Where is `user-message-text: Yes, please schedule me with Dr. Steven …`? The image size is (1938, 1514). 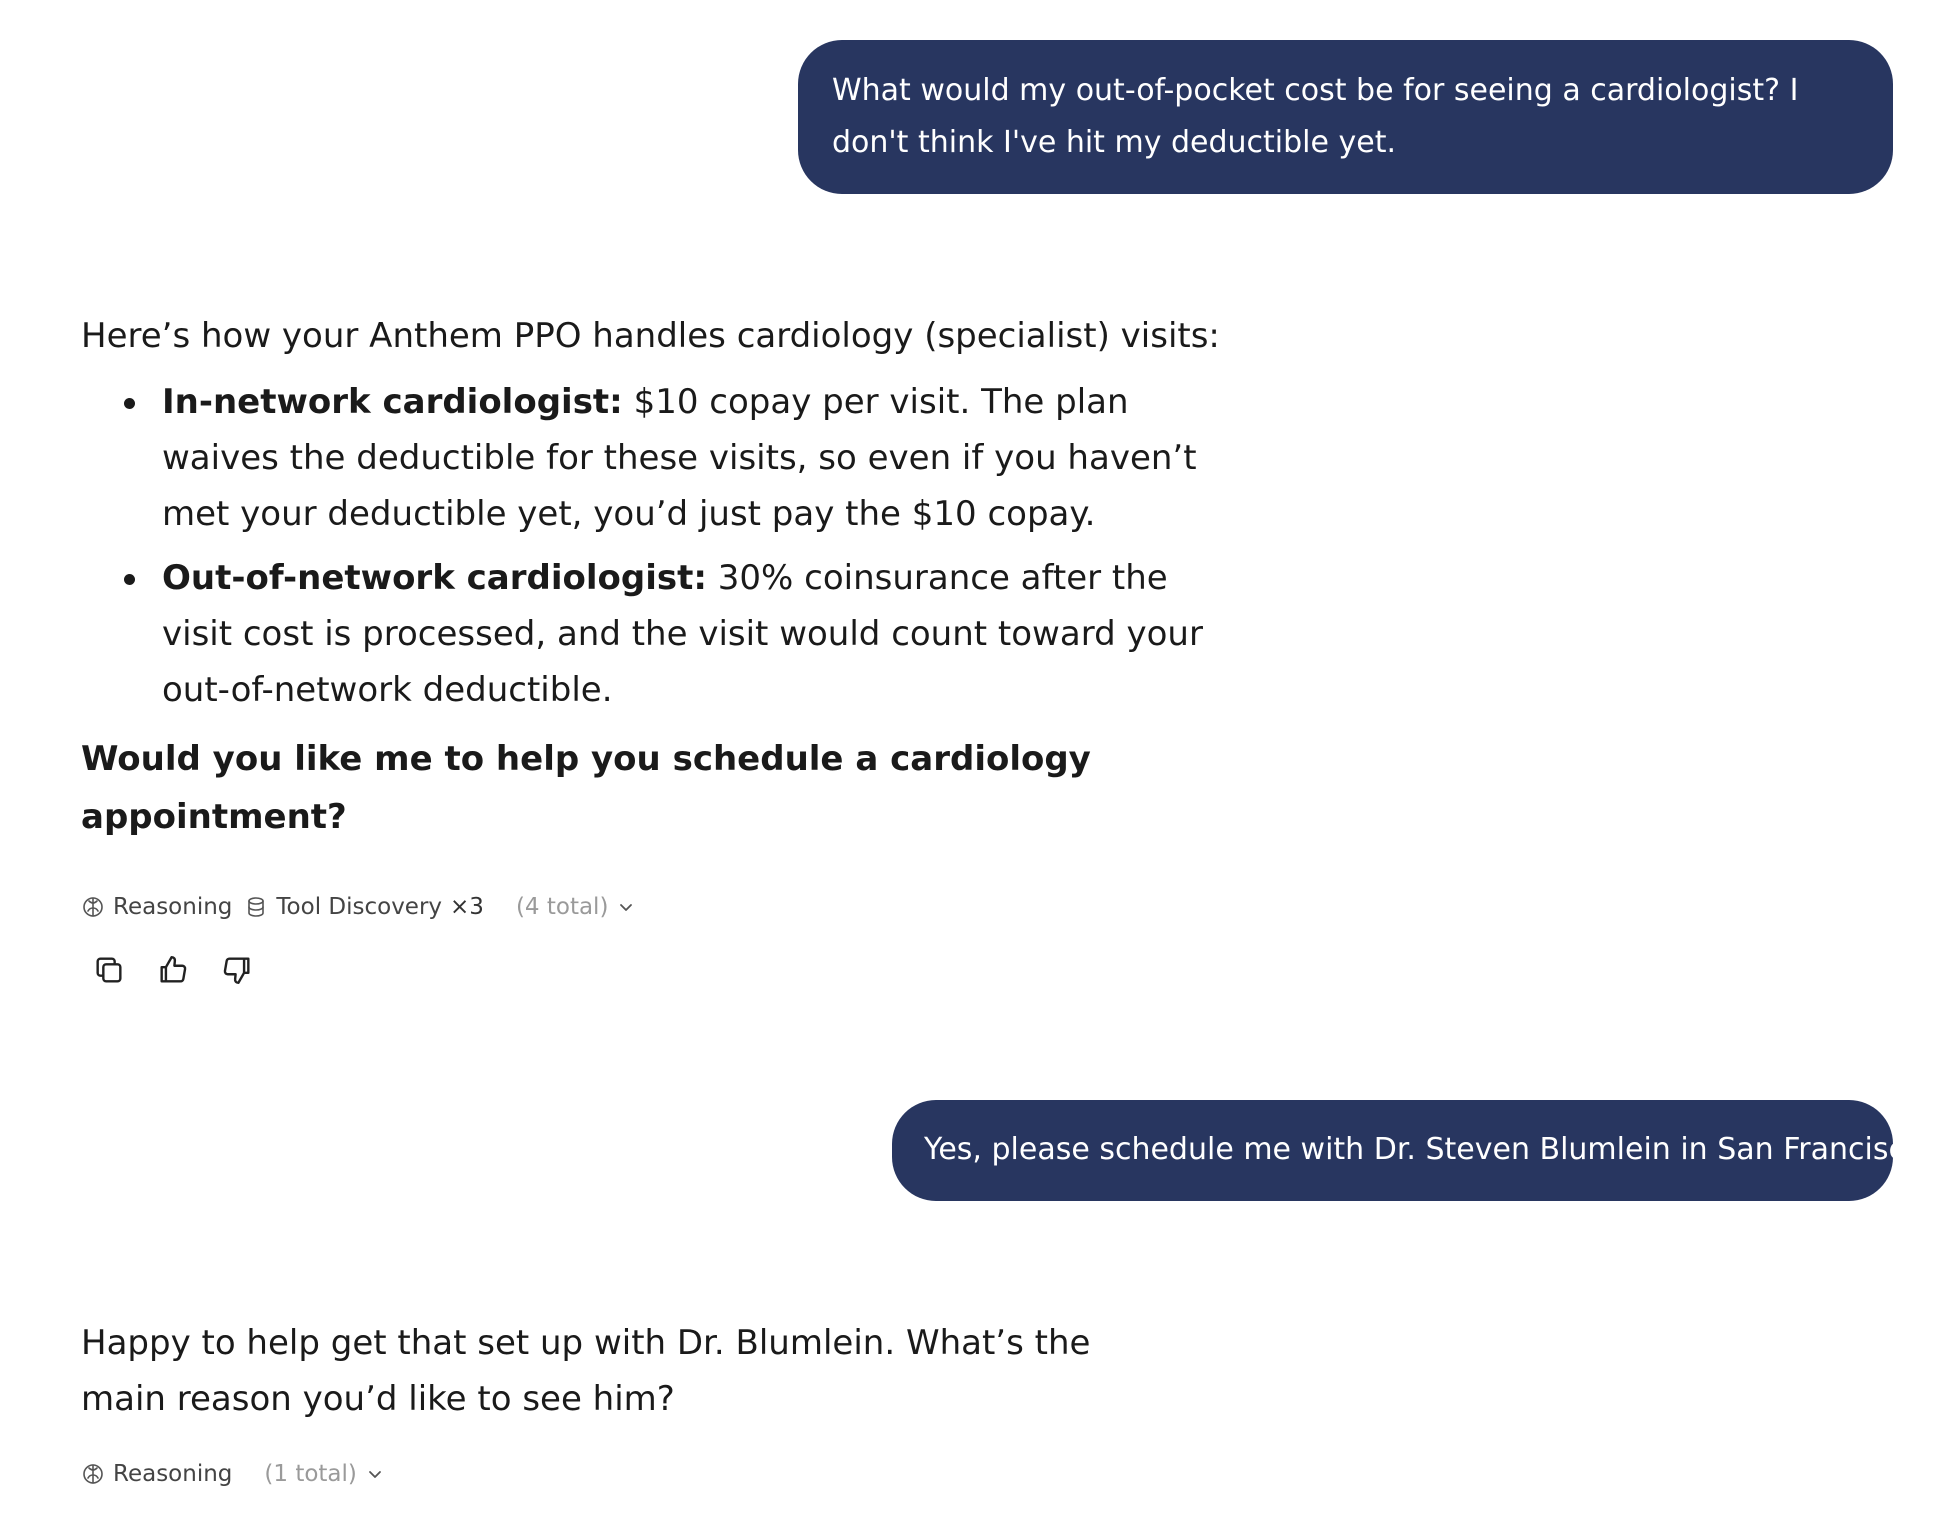 user-message-text: Yes, please schedule me with Dr. Steven … is located at coordinates (1424, 1149).